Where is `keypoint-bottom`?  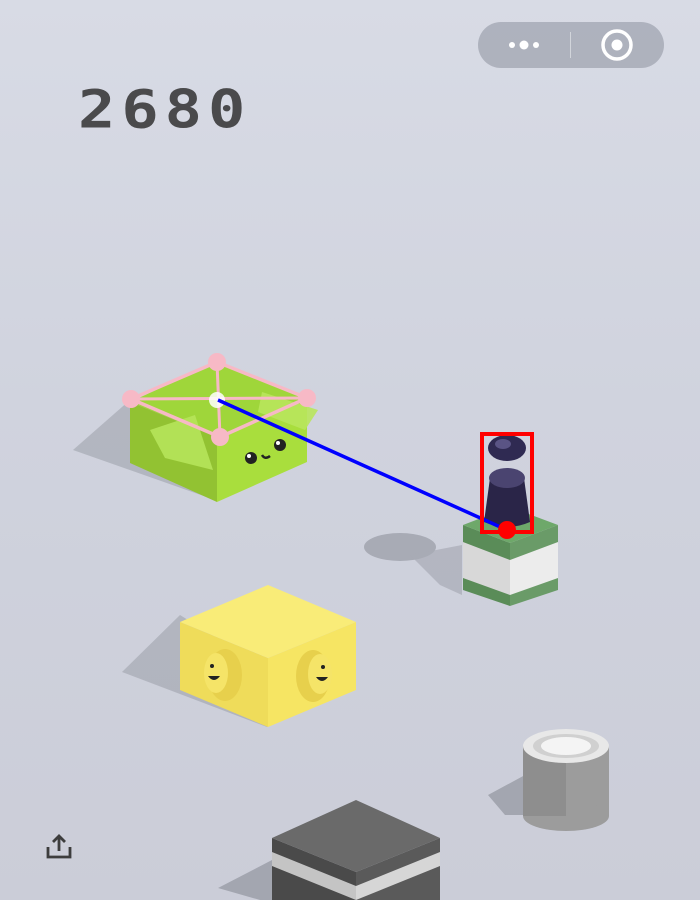 keypoint-bottom is located at coordinates (220, 437).